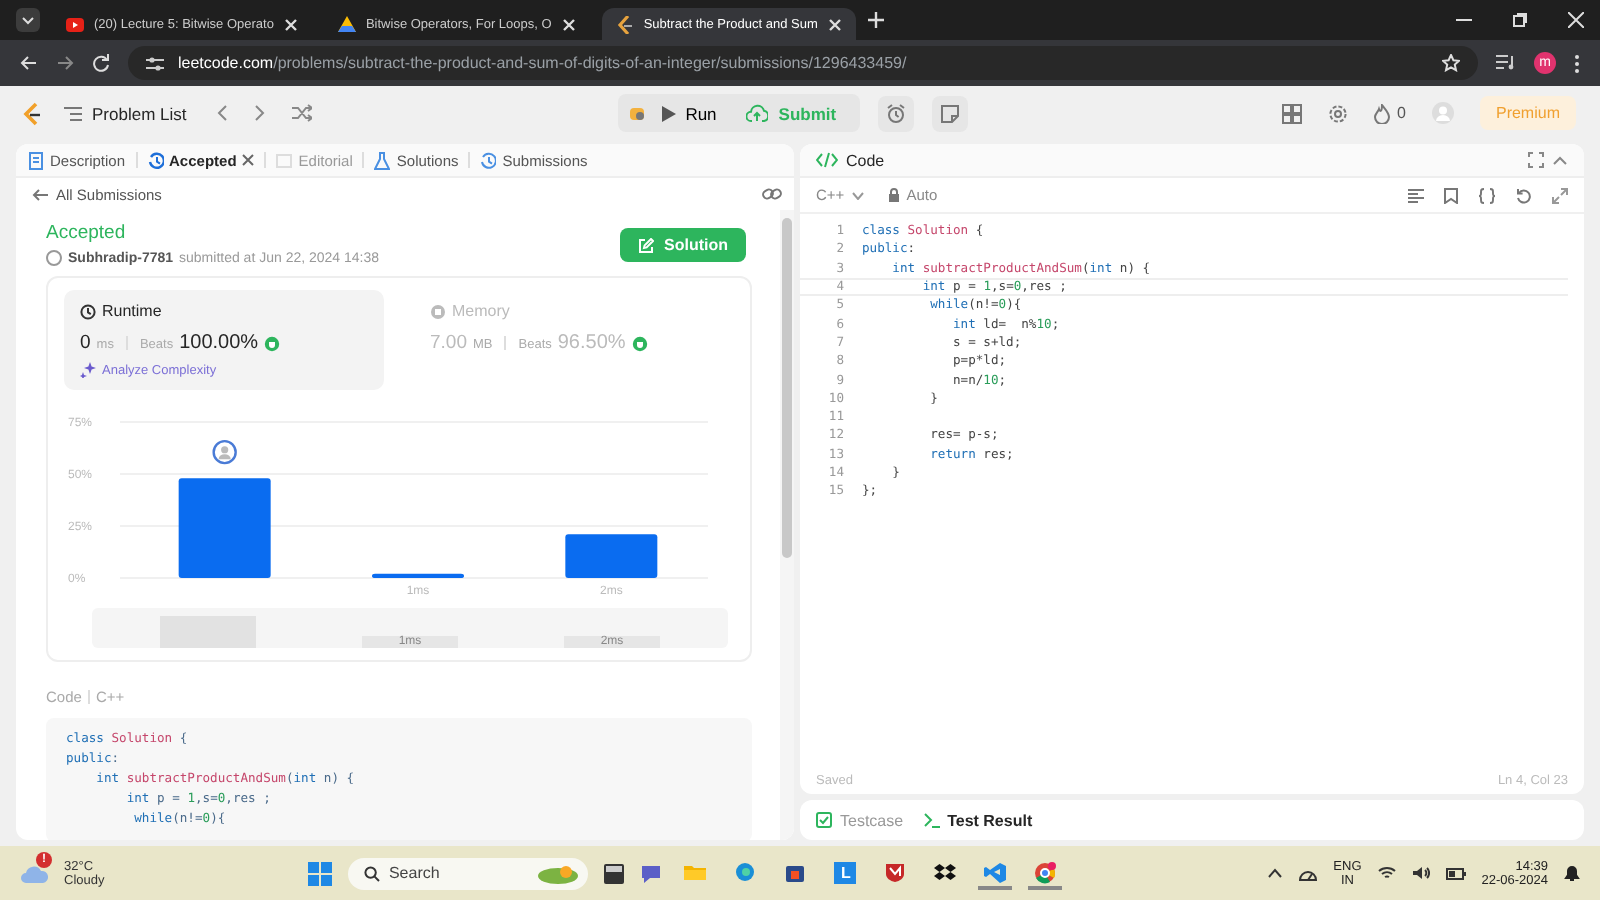  I want to click on play-icon, so click(668, 113).